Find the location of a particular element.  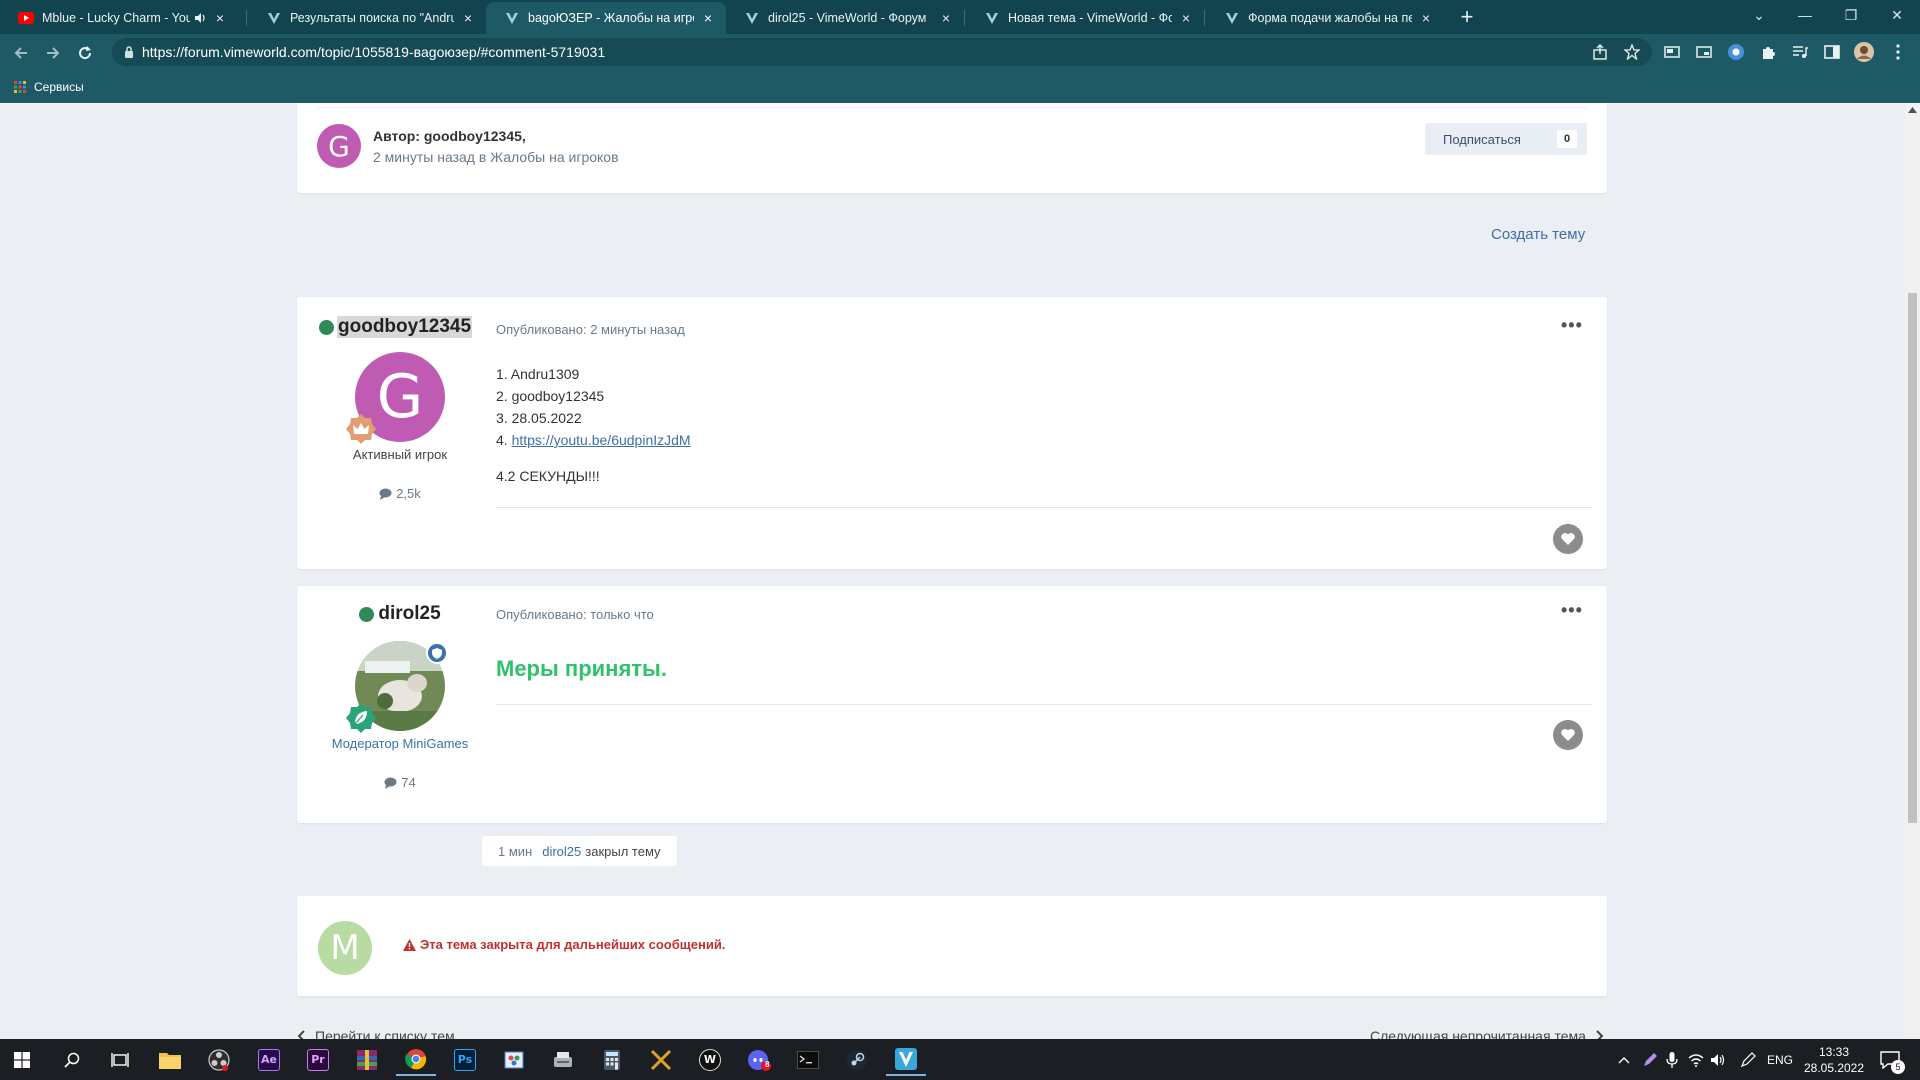

tab-new-topic: Новая тема - VimeWorld - Форум × is located at coordinates (1085, 18).